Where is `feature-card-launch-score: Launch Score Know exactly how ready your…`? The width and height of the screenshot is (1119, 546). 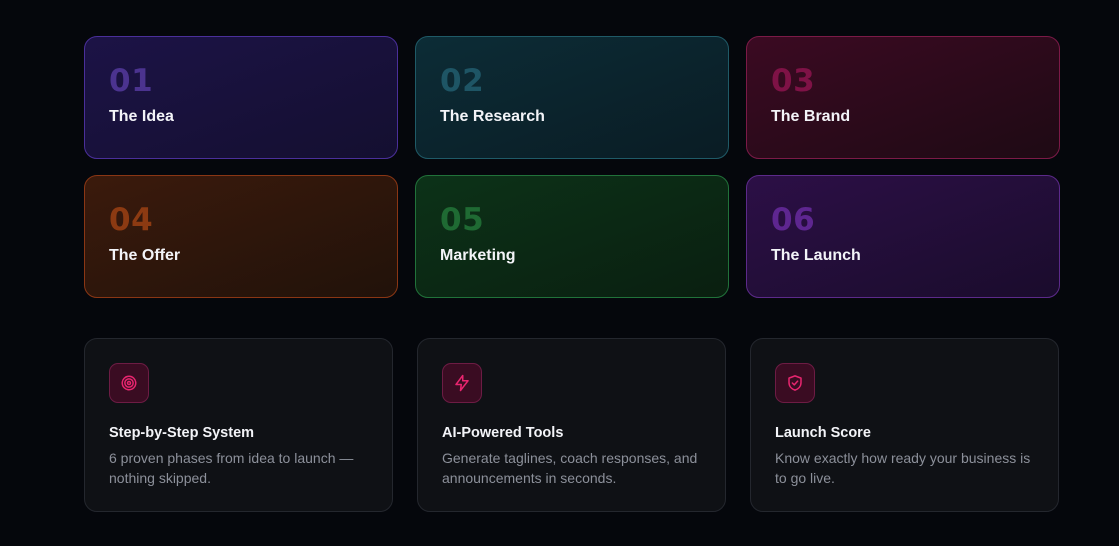
feature-card-launch-score: Launch Score Know exactly how ready your… is located at coordinates (904, 425).